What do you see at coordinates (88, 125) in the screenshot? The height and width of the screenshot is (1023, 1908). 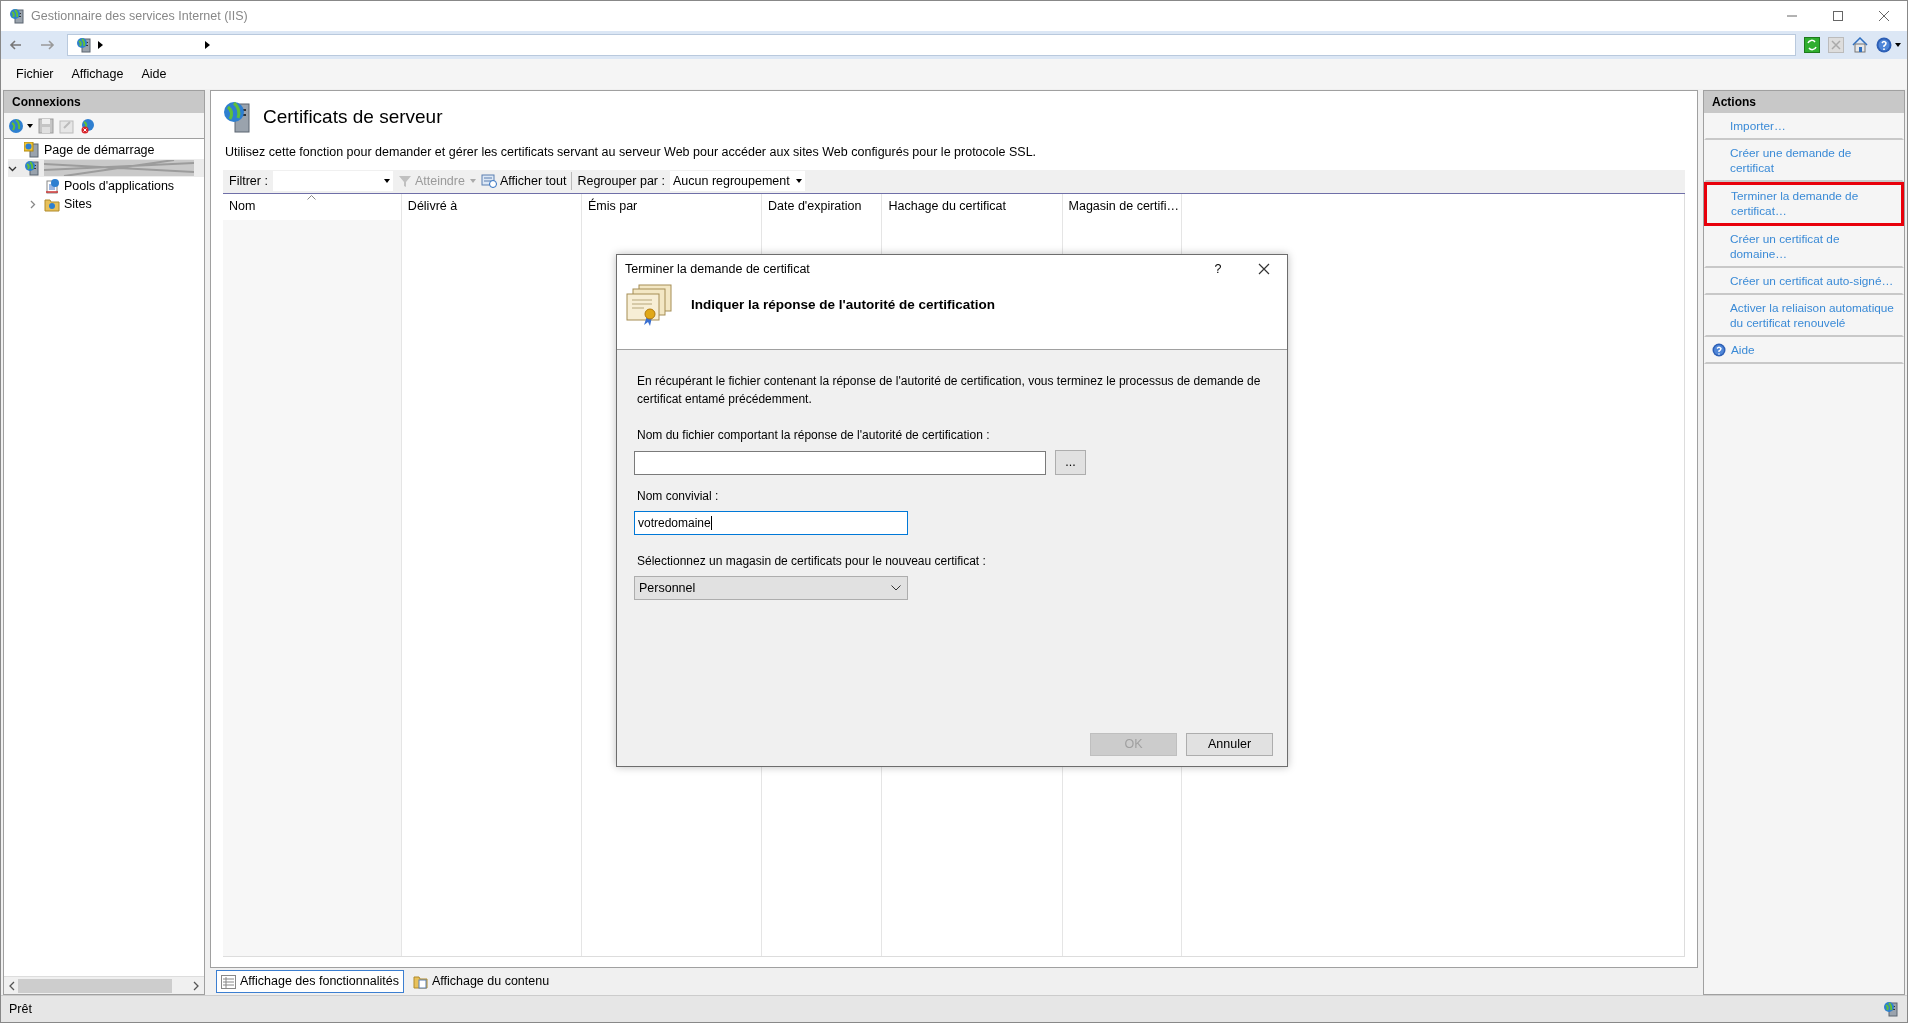 I see `disconnect-icon` at bounding box center [88, 125].